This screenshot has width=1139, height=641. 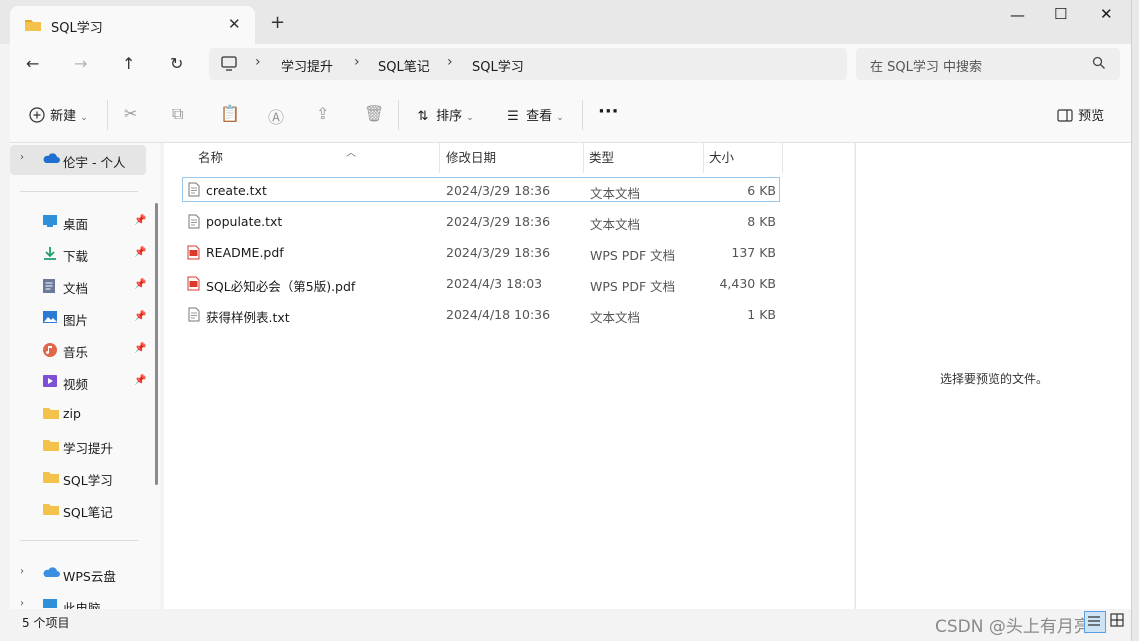 I want to click on sidebar-item-label: SQL笔记, so click(x=88, y=512).